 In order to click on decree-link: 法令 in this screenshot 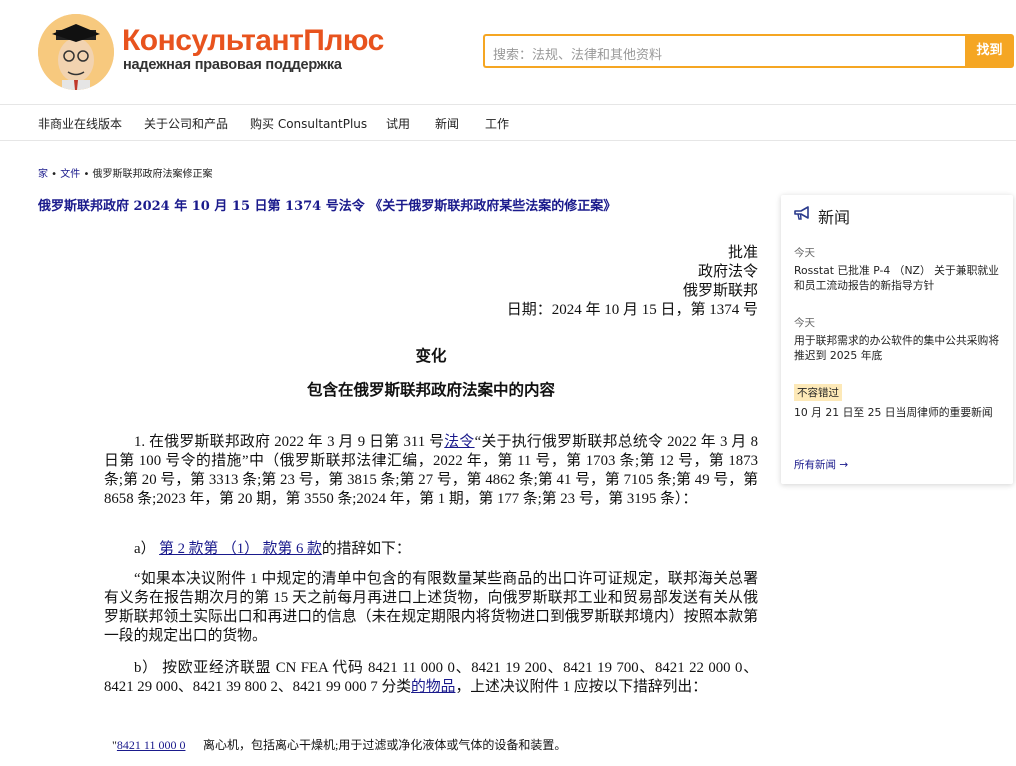, I will do `click(459, 442)`.